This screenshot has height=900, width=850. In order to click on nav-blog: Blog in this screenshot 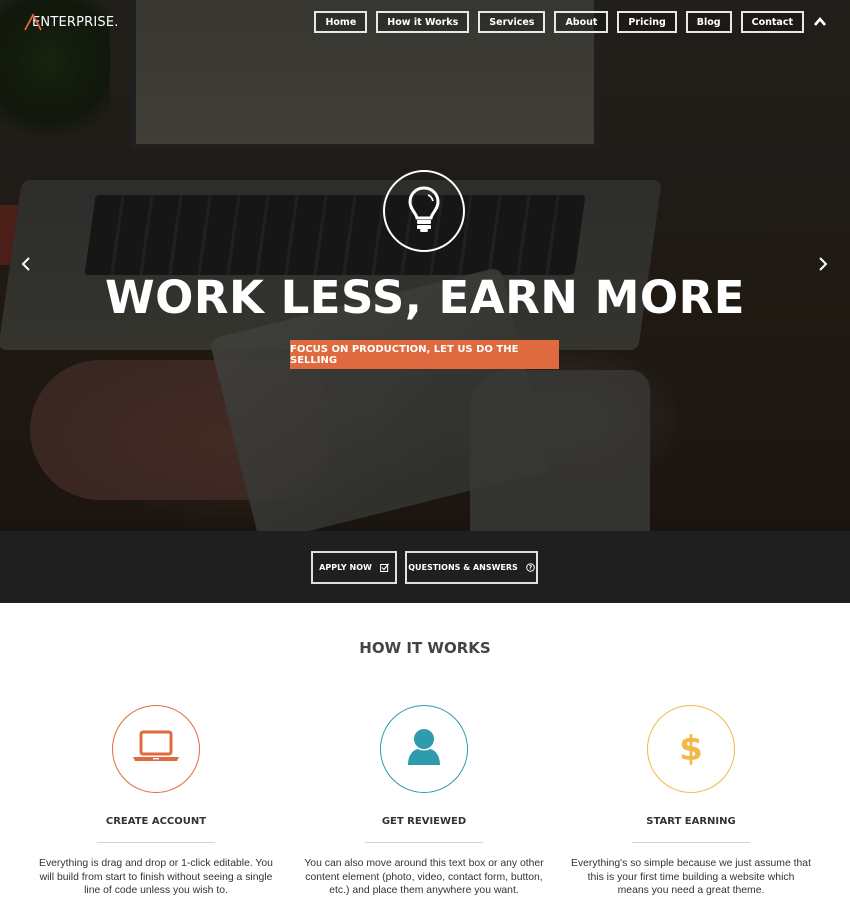, I will do `click(708, 22)`.